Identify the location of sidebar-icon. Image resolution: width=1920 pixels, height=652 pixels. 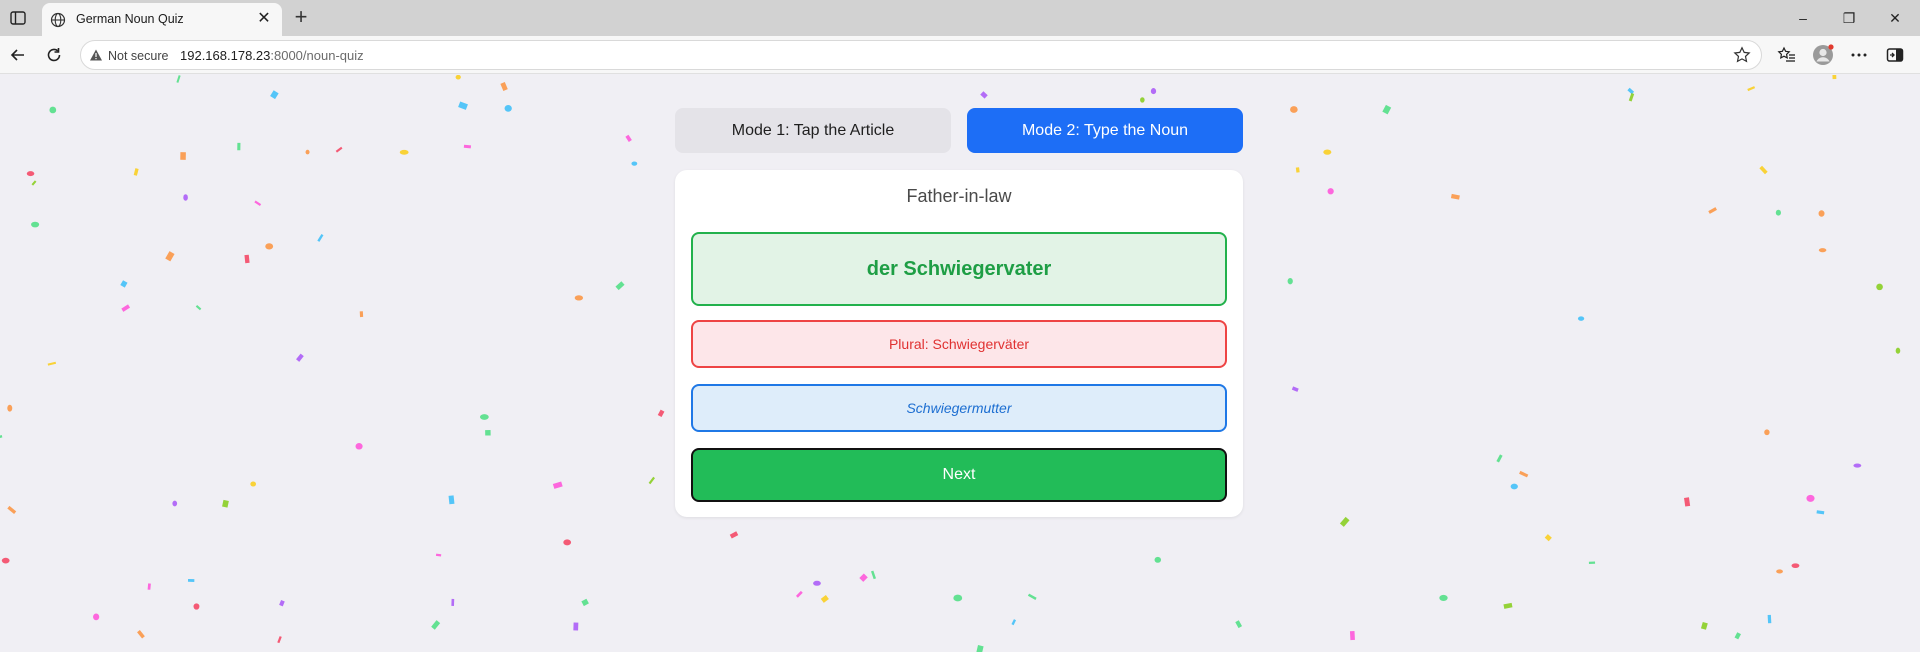
(1895, 55).